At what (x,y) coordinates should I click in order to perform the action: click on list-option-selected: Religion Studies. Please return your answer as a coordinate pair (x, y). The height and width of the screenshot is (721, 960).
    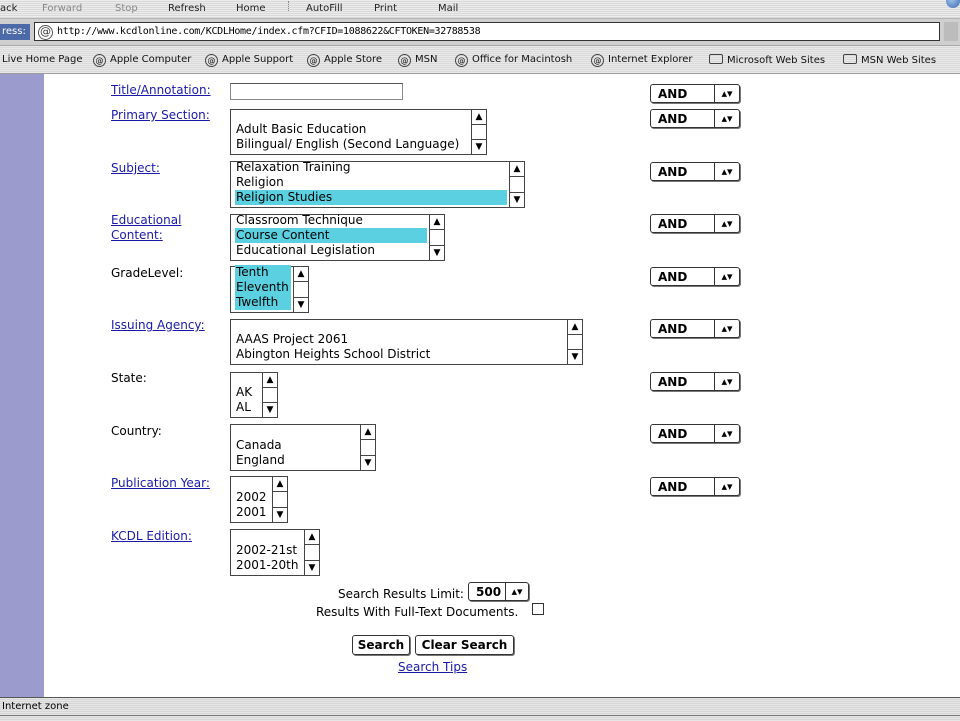
    Looking at the image, I should click on (371, 197).